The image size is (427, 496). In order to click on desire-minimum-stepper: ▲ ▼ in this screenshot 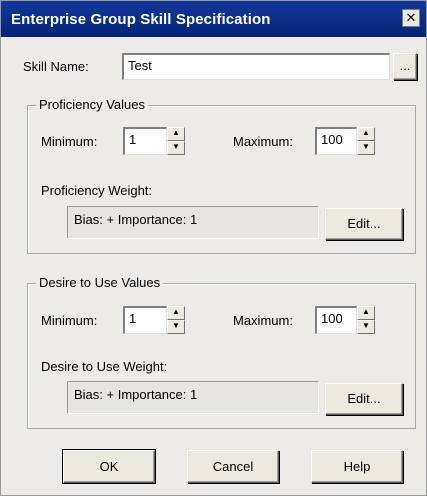, I will do `click(176, 320)`.